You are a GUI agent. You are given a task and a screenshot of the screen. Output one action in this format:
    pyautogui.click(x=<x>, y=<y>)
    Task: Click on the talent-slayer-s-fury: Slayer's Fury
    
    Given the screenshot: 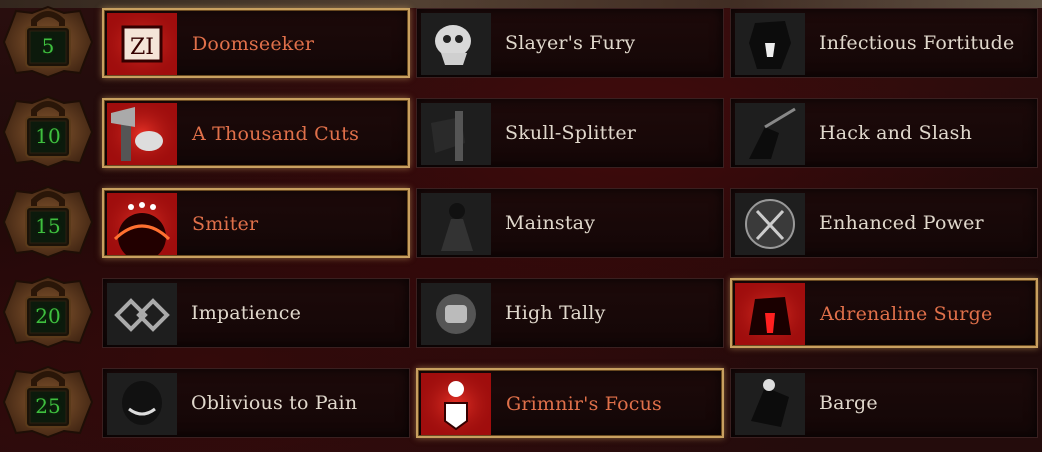 What is the action you would take?
    pyautogui.click(x=570, y=43)
    